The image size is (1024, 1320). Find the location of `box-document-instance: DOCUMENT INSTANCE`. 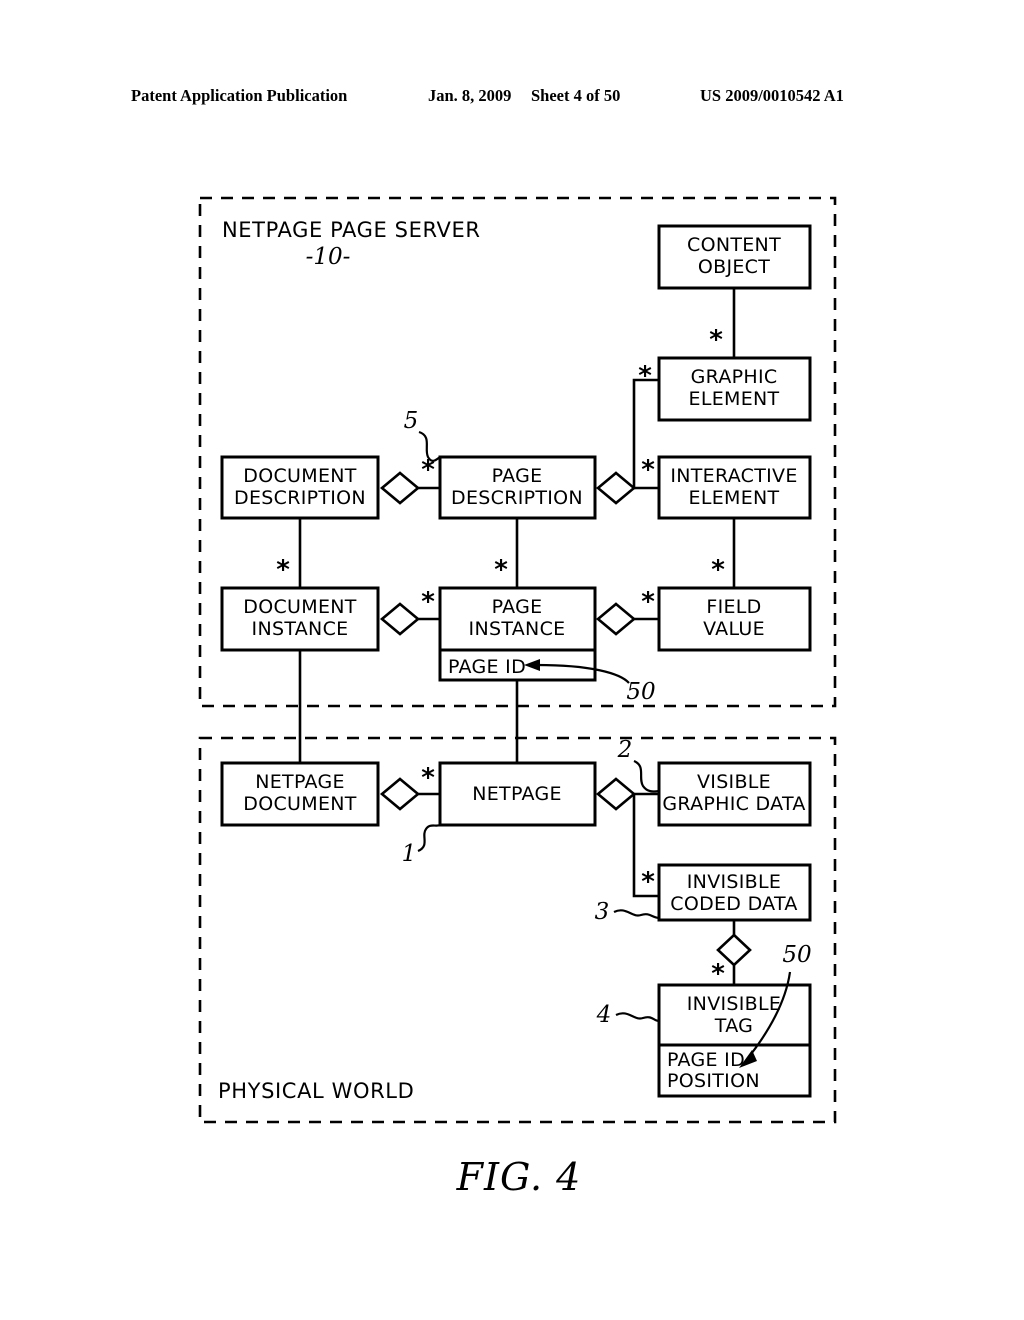

box-document-instance: DOCUMENT INSTANCE is located at coordinates (300, 619).